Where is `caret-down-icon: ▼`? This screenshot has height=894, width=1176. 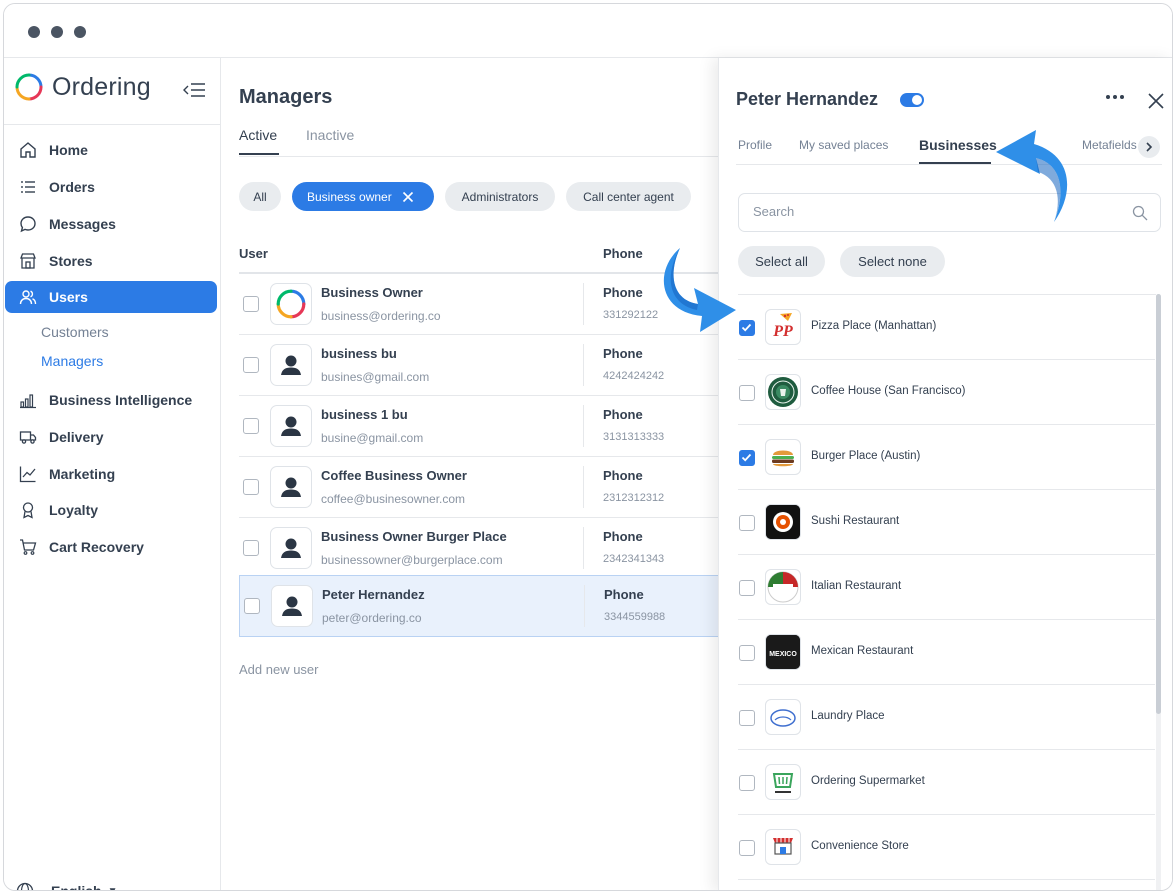
caret-down-icon: ▼ is located at coordinates (112, 888).